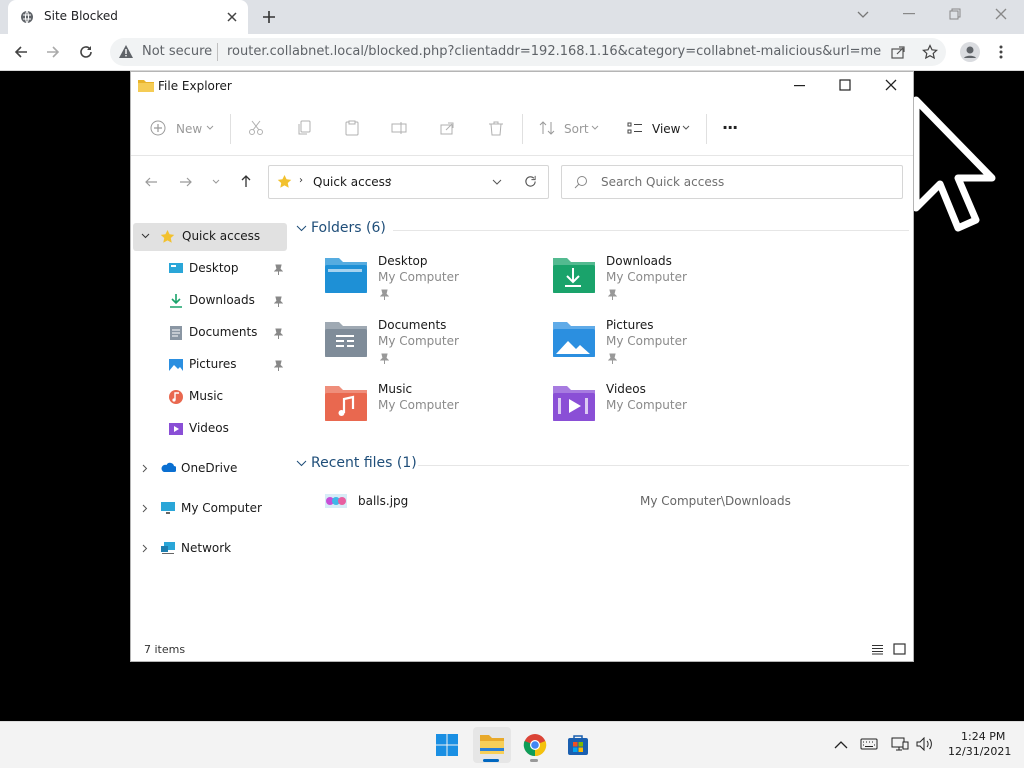 This screenshot has height=768, width=1024. What do you see at coordinates (657, 281) in the screenshot?
I see `folder-tile-downloads: Downloads My Computer` at bounding box center [657, 281].